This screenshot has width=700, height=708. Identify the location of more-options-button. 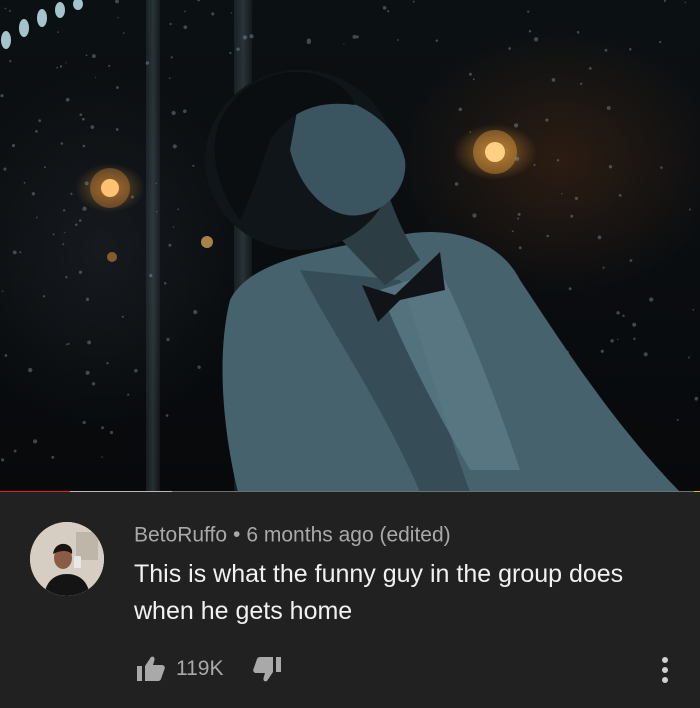
(665, 670).